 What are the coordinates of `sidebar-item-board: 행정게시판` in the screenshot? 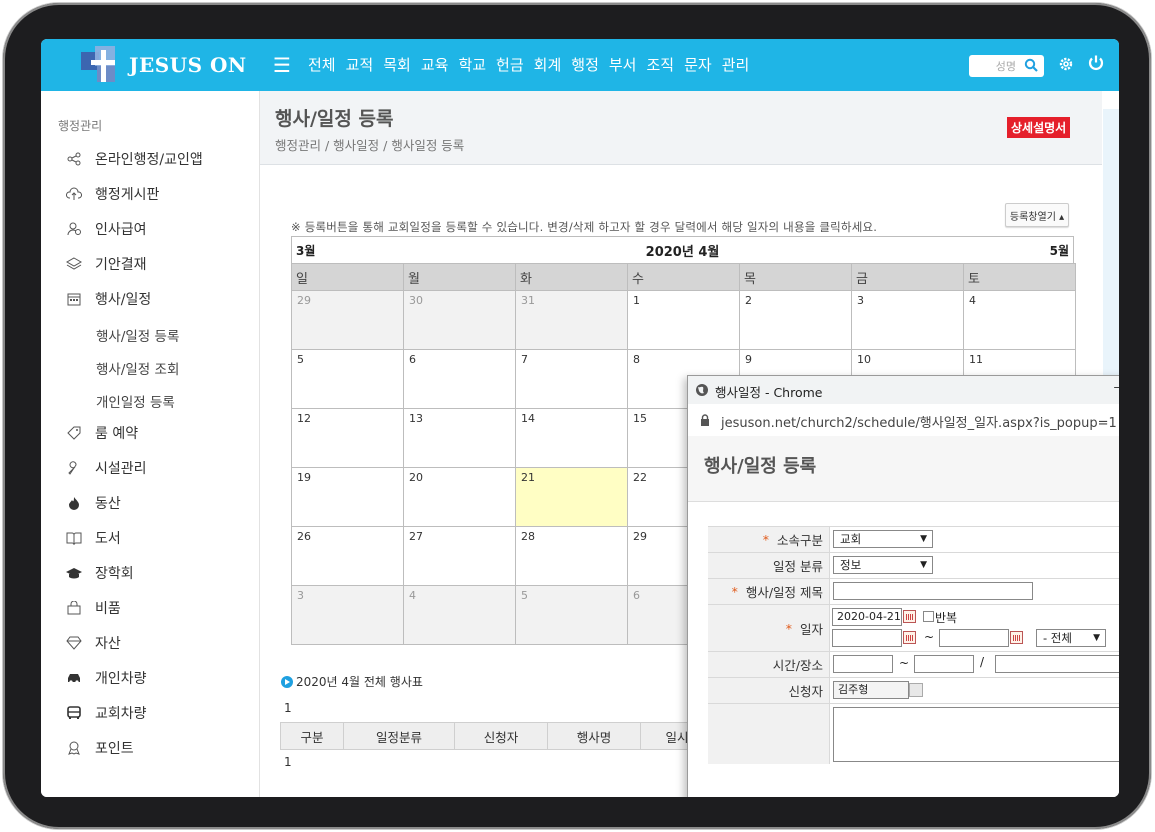 It's located at (112, 194).